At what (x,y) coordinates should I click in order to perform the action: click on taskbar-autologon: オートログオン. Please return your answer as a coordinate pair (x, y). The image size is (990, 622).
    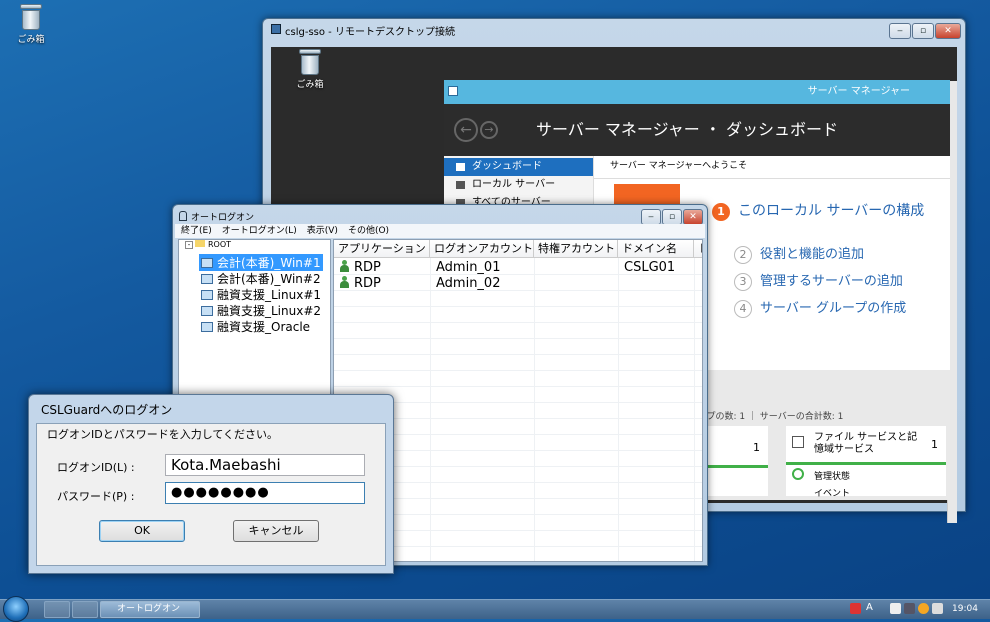
    Looking at the image, I should click on (150, 609).